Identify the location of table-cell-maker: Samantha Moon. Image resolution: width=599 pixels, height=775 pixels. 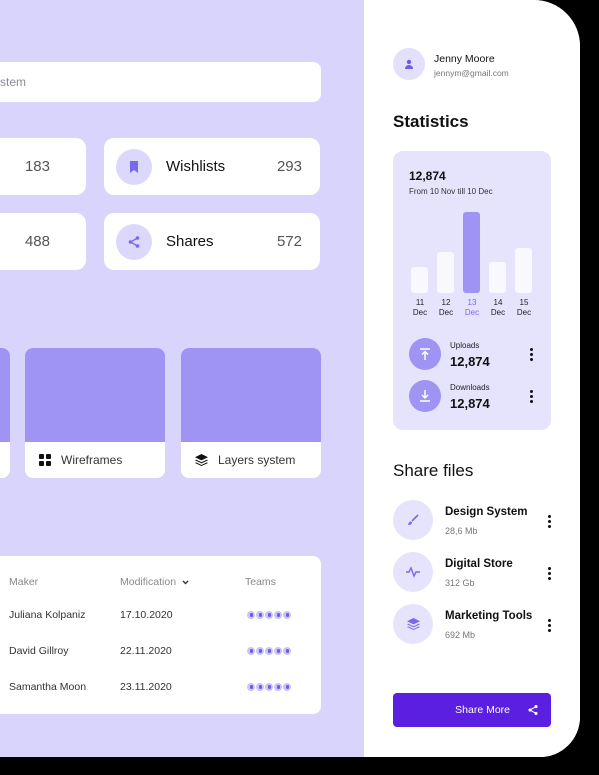
(48, 687).